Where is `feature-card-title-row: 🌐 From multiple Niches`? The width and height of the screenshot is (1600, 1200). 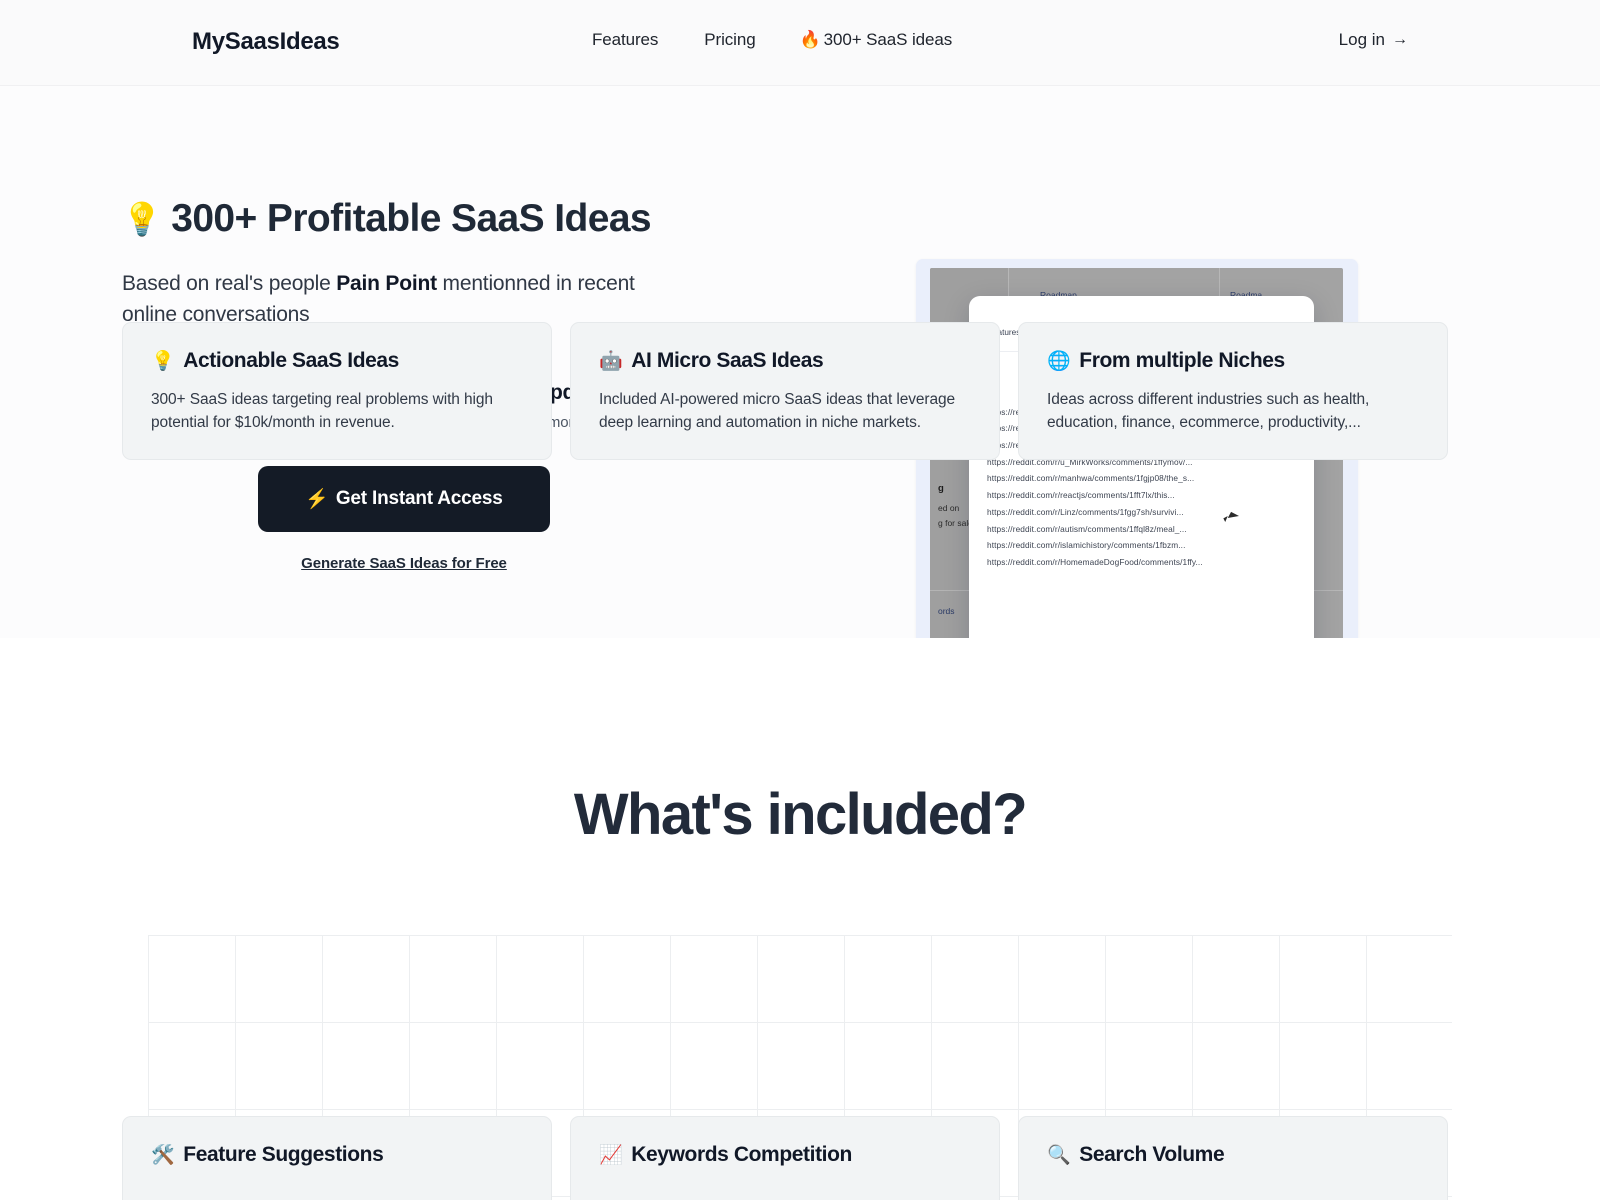 feature-card-title-row: 🌐 From multiple Niches is located at coordinates (1233, 361).